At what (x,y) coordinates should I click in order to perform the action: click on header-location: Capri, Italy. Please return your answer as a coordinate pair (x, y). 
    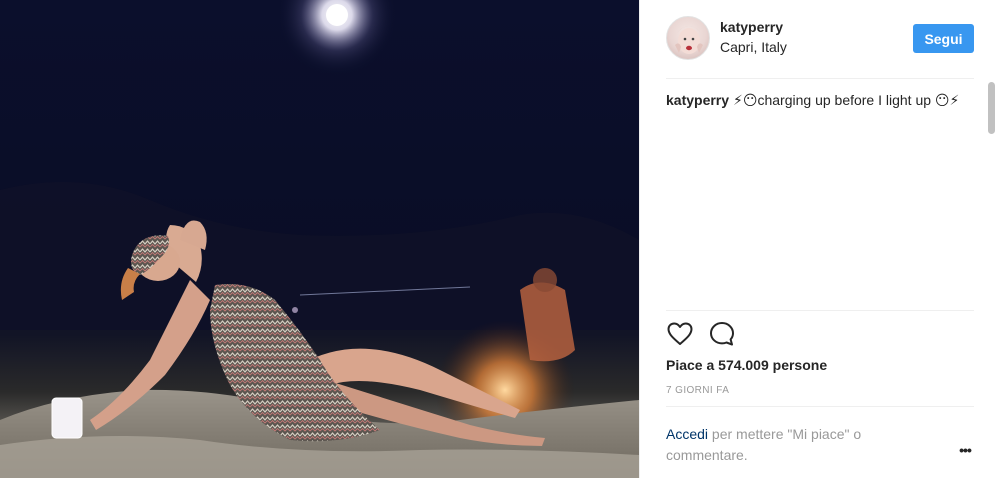
    Looking at the image, I should click on (753, 47).